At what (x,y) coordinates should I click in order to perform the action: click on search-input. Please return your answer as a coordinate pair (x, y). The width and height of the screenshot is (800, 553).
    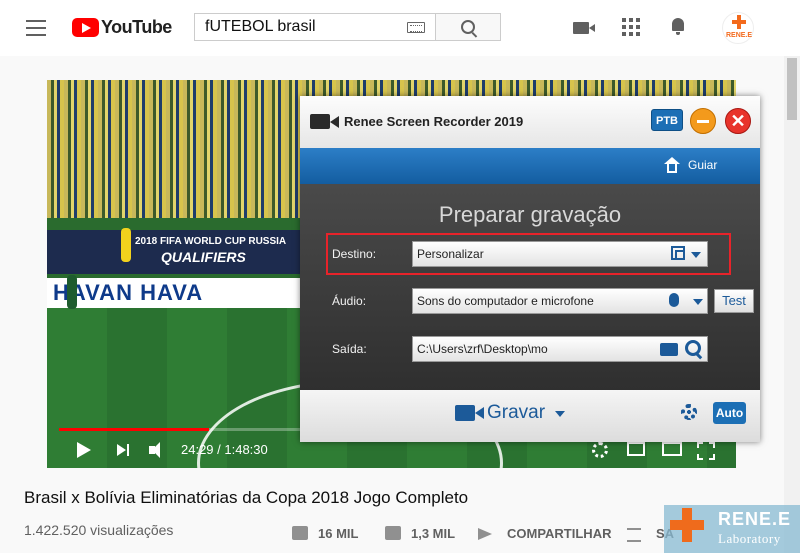
    Looking at the image, I should click on (300, 27).